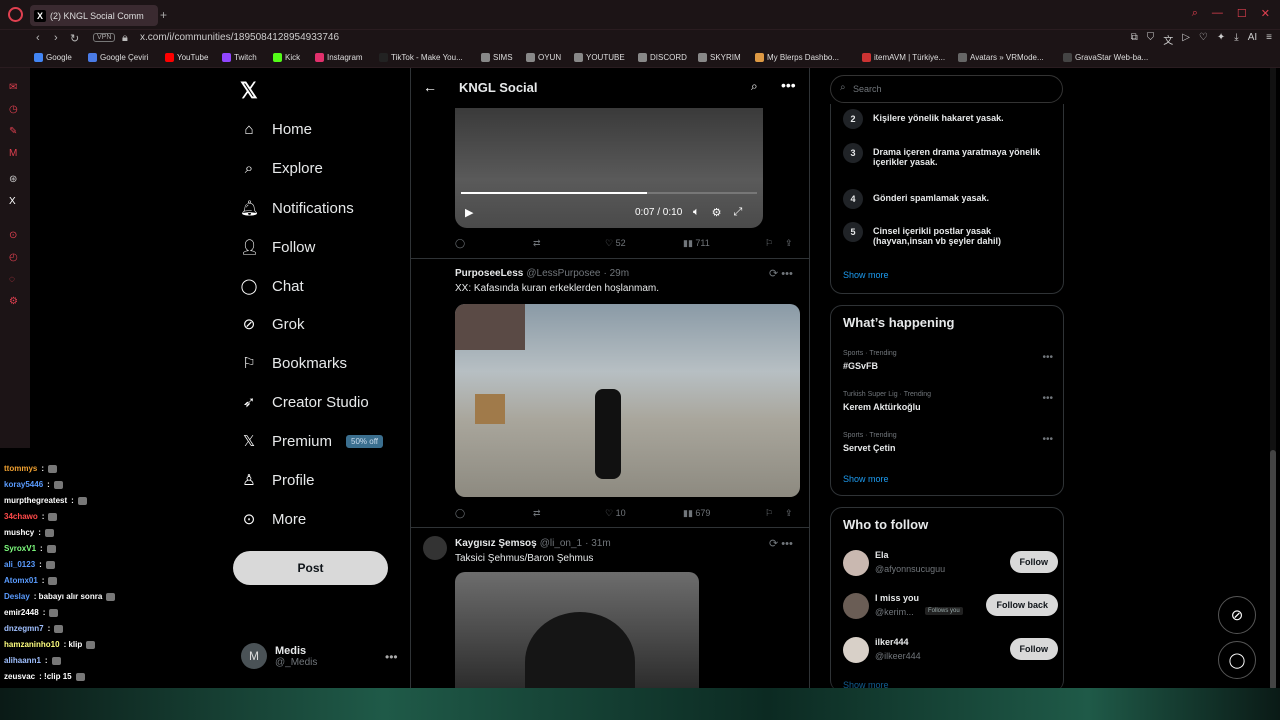 Image resolution: width=1280 pixels, height=720 pixels. What do you see at coordinates (946, 89) in the screenshot?
I see `search-input: ⌕ Search` at bounding box center [946, 89].